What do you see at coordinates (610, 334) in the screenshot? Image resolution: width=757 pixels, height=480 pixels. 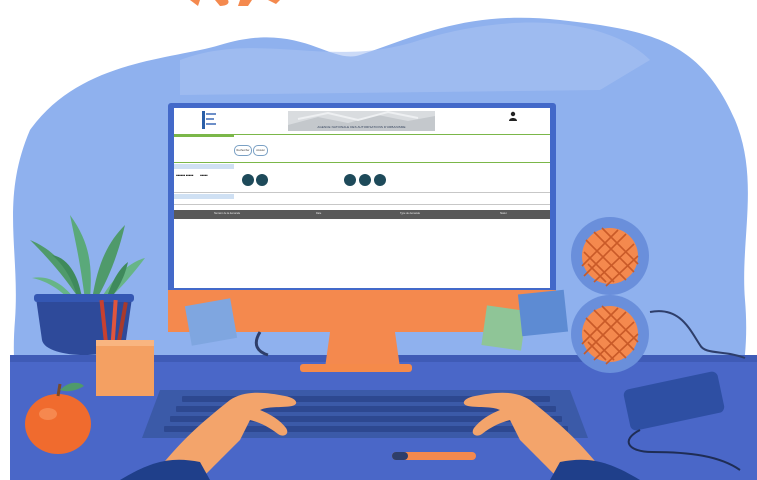 I see `speaker-bottom-icon` at bounding box center [610, 334].